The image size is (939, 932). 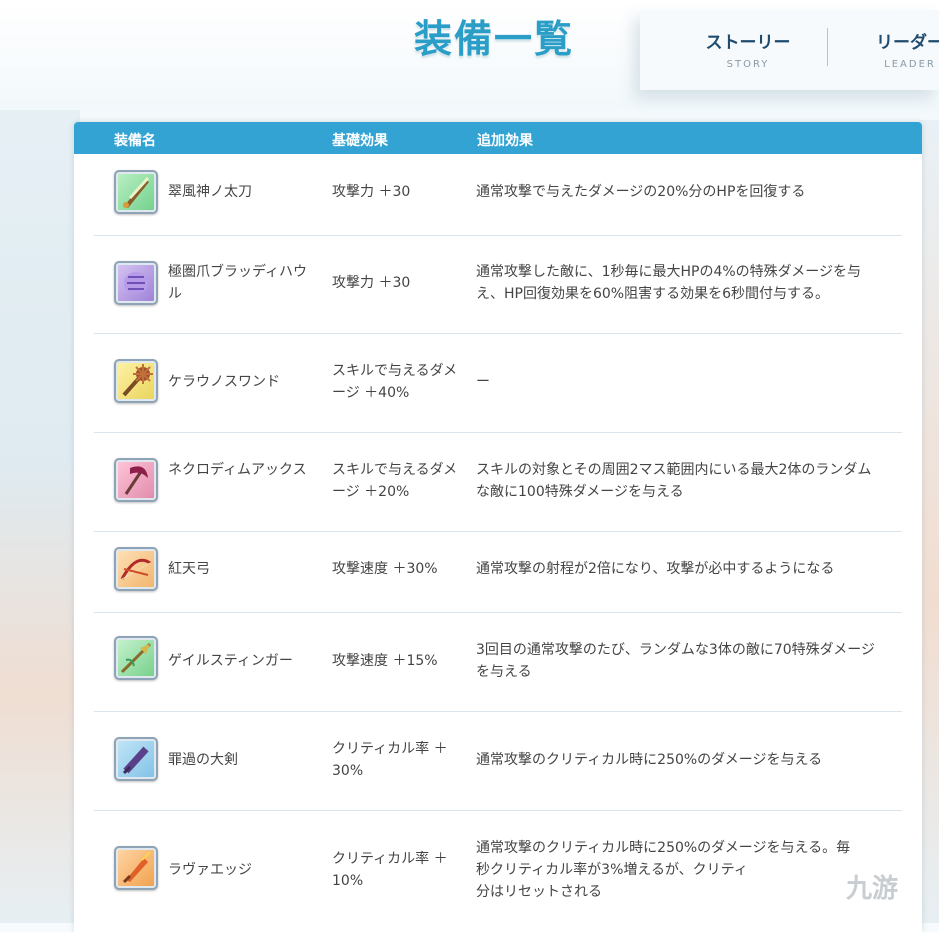 I want to click on extra-effect: 通常攻撃で与えたダメージの20%分のHPを回復する, so click(x=641, y=192).